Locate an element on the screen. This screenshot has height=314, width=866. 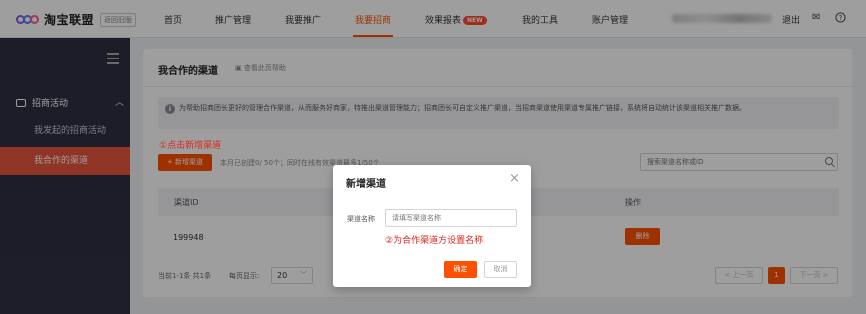
channel-name-input is located at coordinates (451, 218).